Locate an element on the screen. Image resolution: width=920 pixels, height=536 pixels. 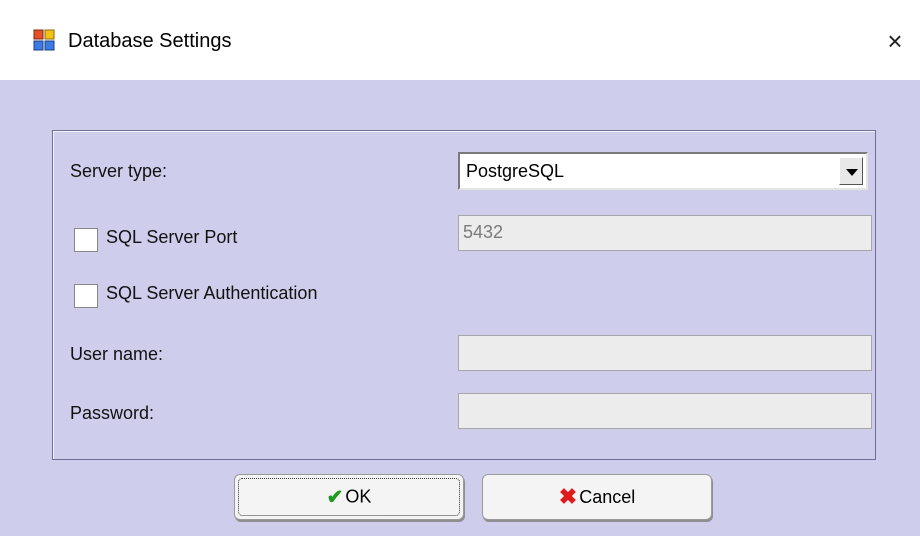
server-type-selected-value: PostgreSQL is located at coordinates (515, 171).